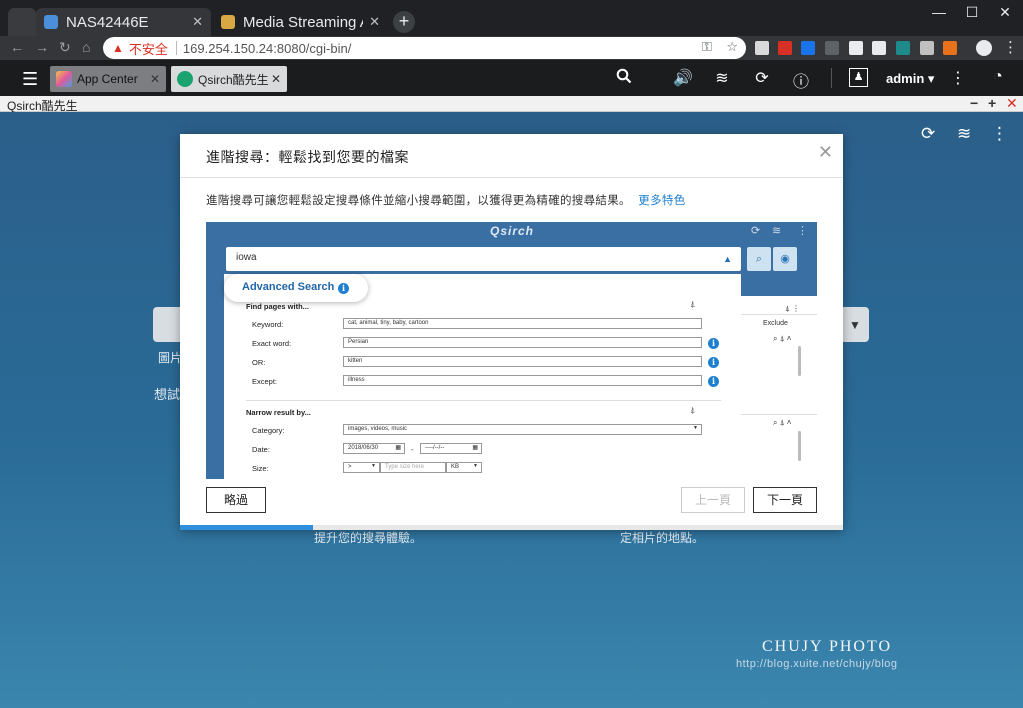  What do you see at coordinates (288, 287) in the screenshot?
I see `advanced-search-label: Advanced Search` at bounding box center [288, 287].